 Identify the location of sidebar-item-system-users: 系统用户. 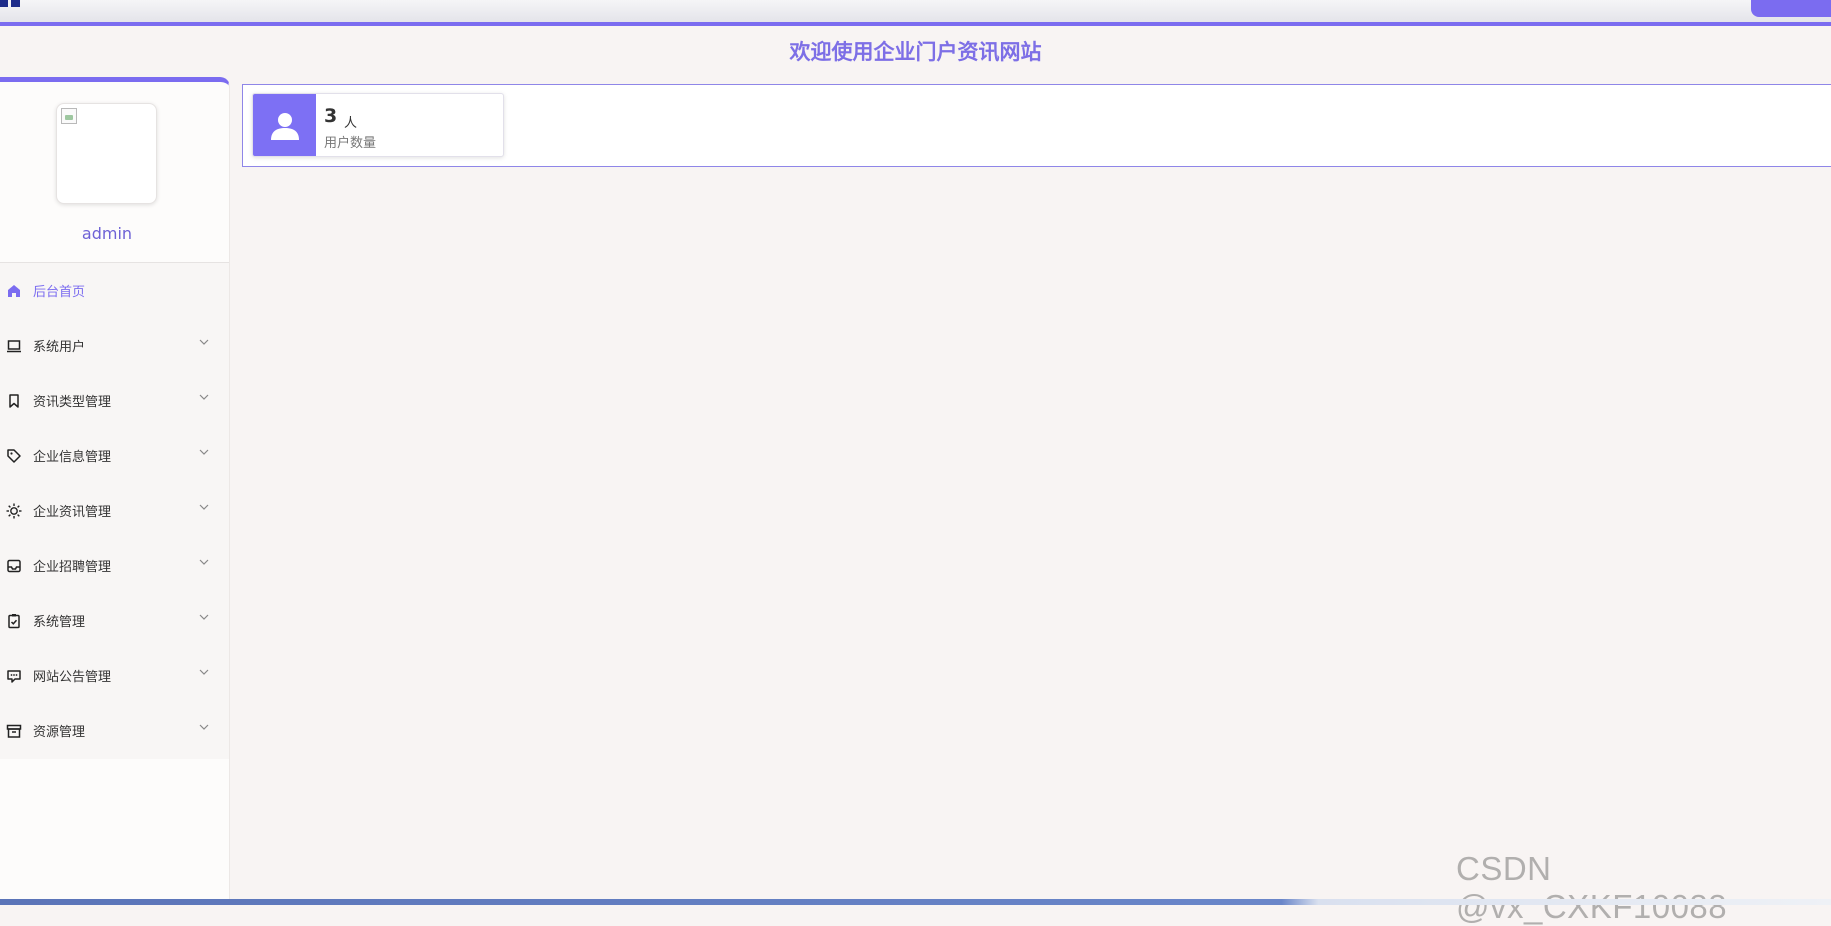
(114, 345).